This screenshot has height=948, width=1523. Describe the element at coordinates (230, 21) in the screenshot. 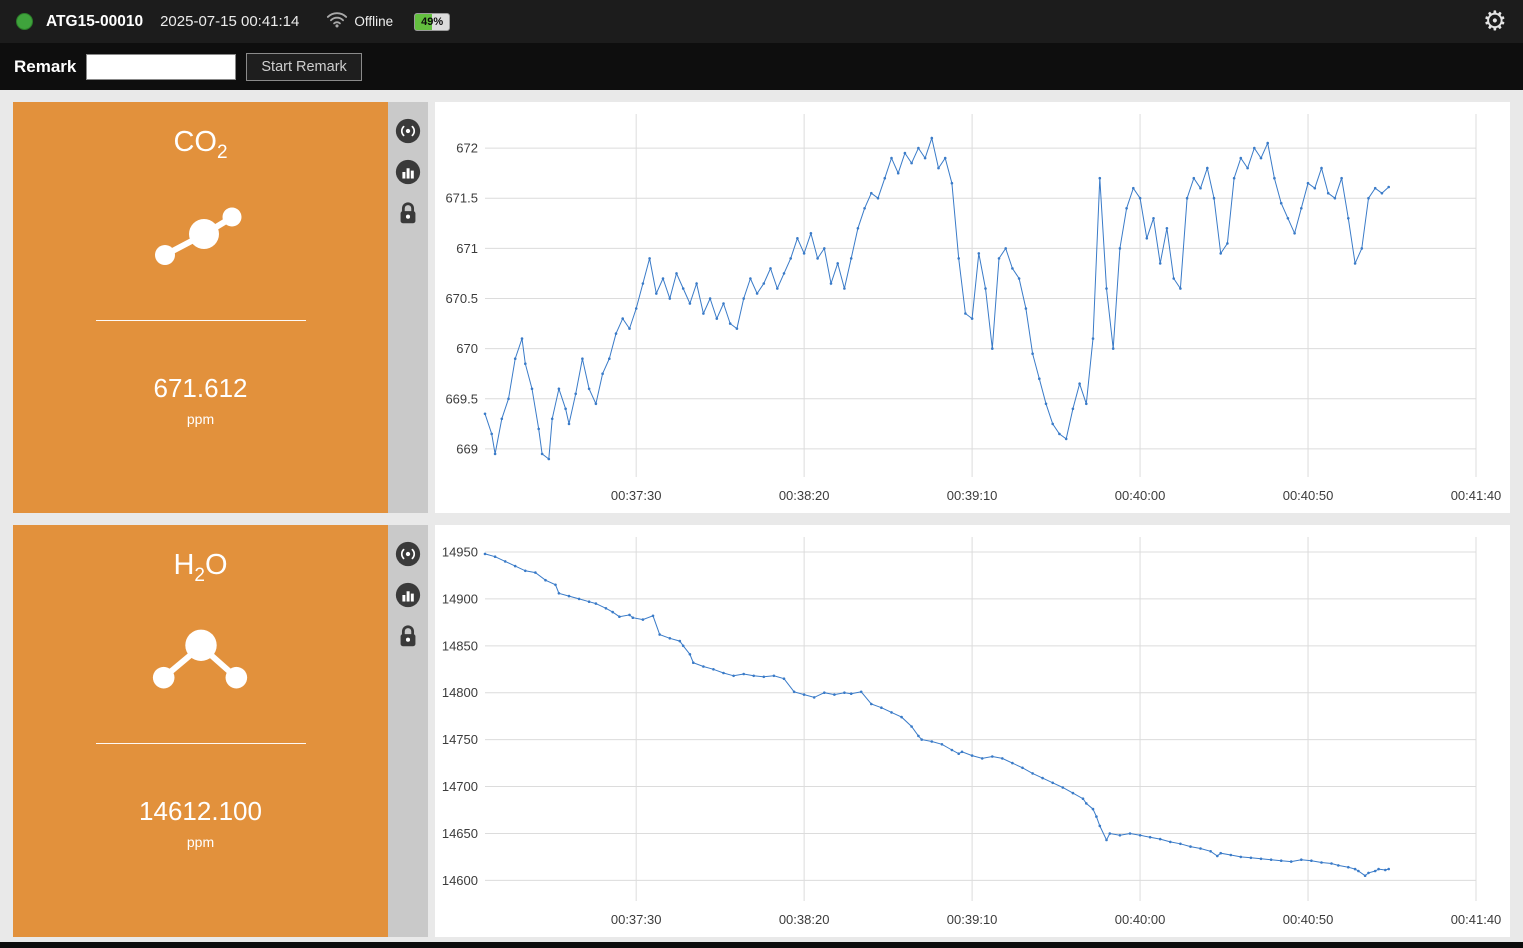

I see `current-timestamp: 2025-07-15 00:41:14` at that location.